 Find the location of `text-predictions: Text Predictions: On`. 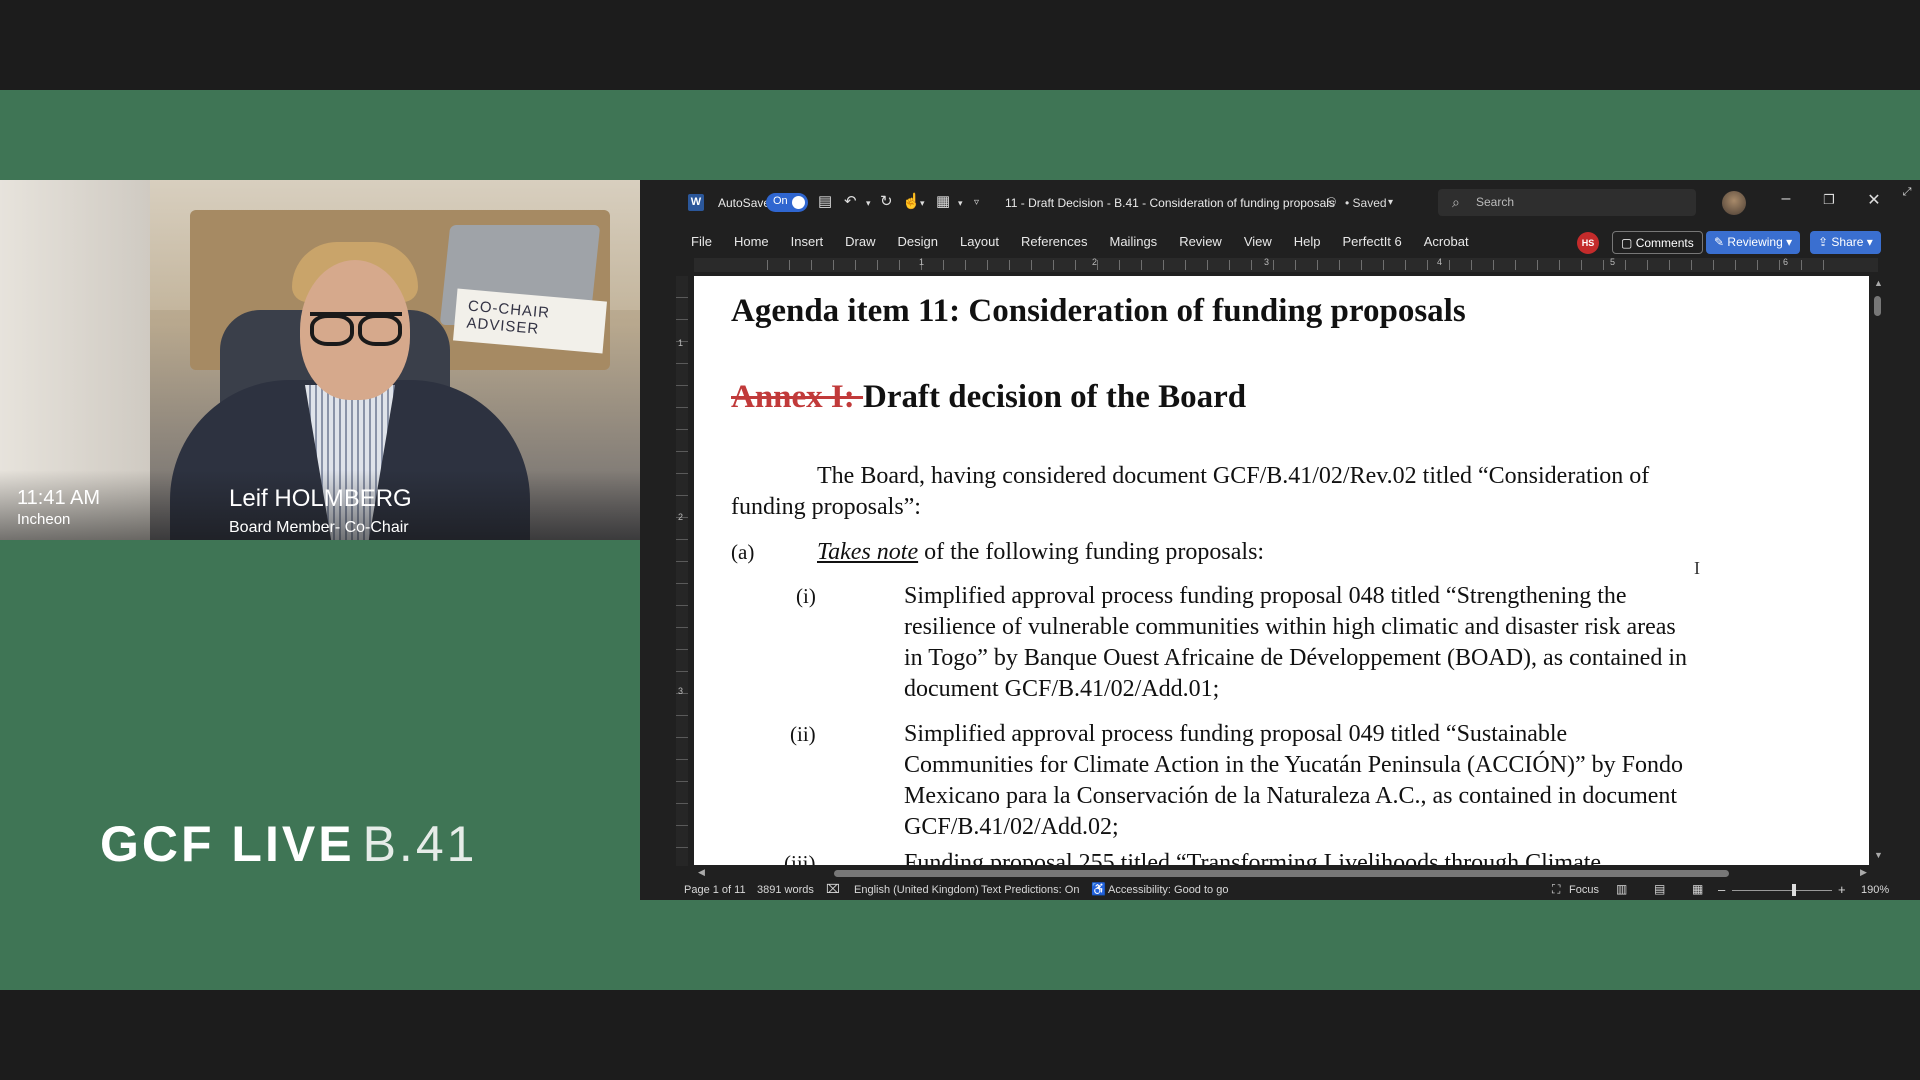

text-predictions: Text Predictions: On is located at coordinates (1030, 890).